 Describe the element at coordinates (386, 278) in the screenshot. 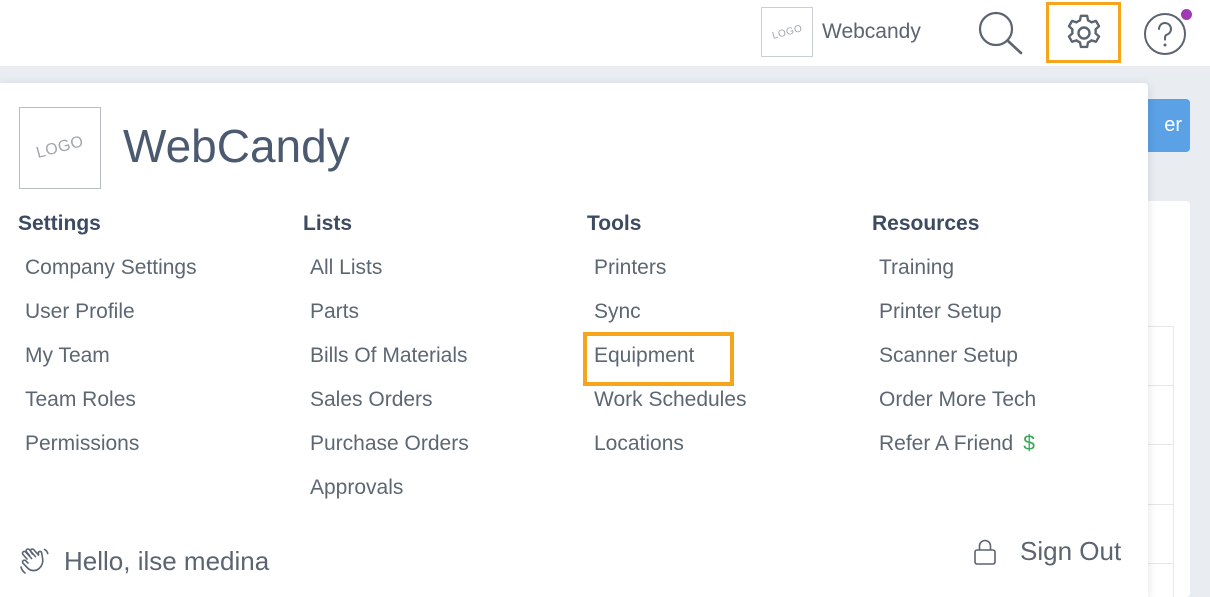

I see `menu-item-all-lists: All Lists` at that location.